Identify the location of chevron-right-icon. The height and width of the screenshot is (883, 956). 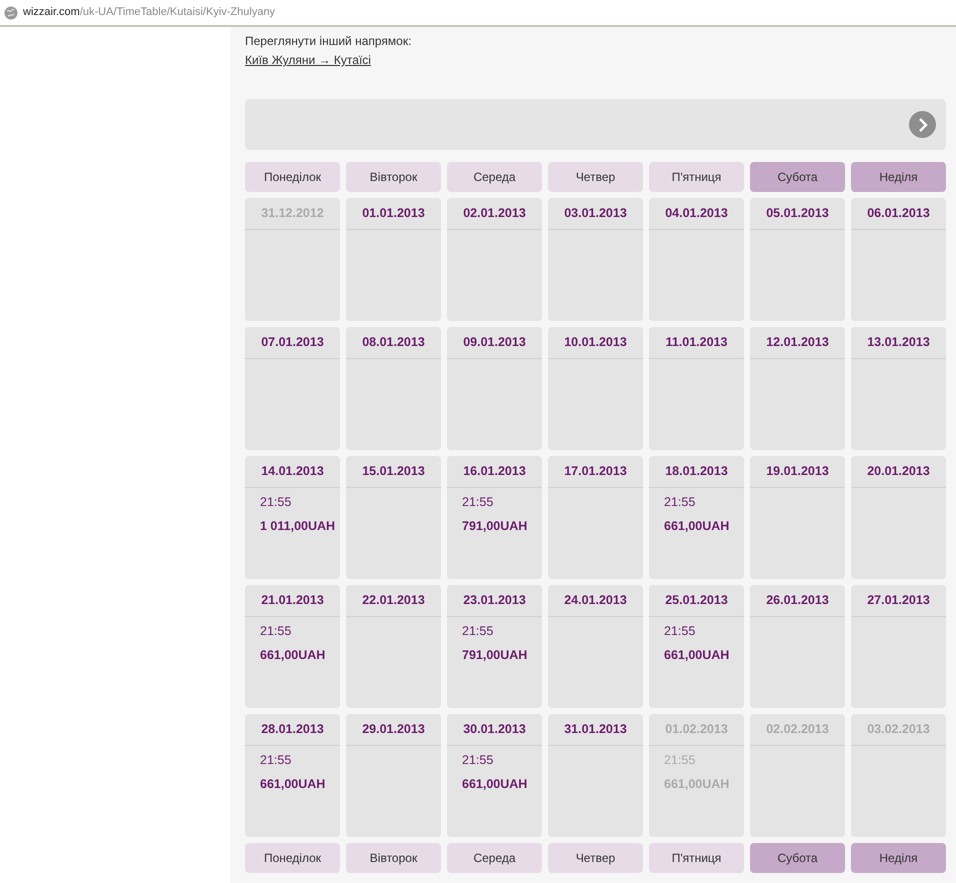
(922, 125).